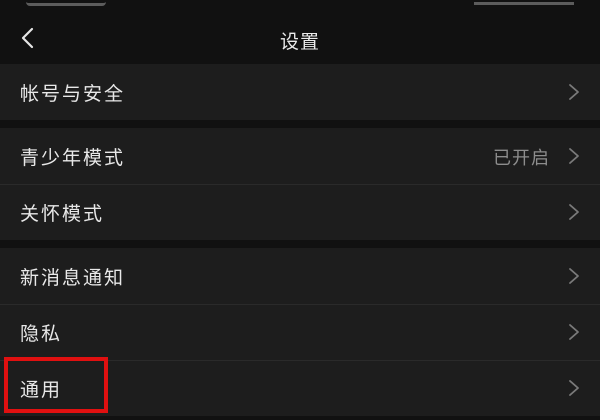  What do you see at coordinates (300, 156) in the screenshot?
I see `settings-item-teen-mode: 青少年模式 已开启` at bounding box center [300, 156].